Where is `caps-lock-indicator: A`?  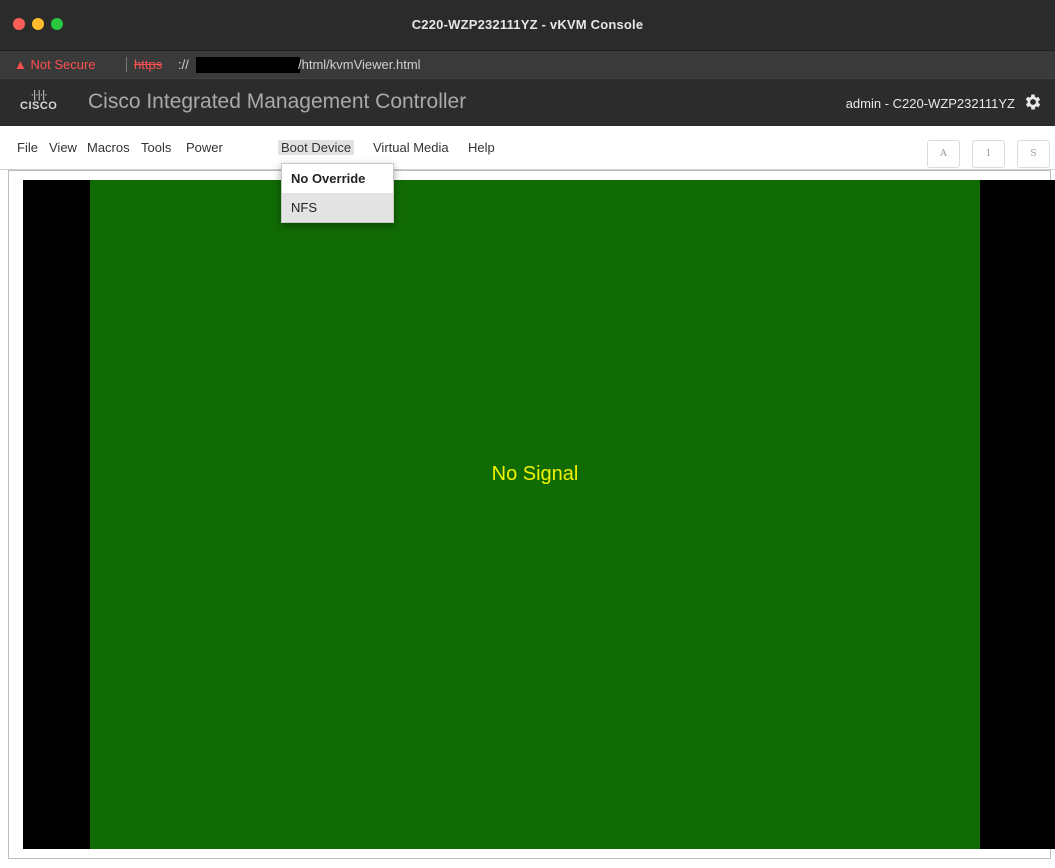
caps-lock-indicator: A is located at coordinates (943, 154).